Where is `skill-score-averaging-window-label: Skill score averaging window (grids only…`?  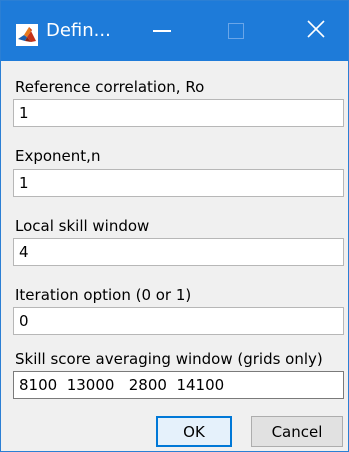 skill-score-averaging-window-label: Skill score averaging window (grids only… is located at coordinates (169, 359).